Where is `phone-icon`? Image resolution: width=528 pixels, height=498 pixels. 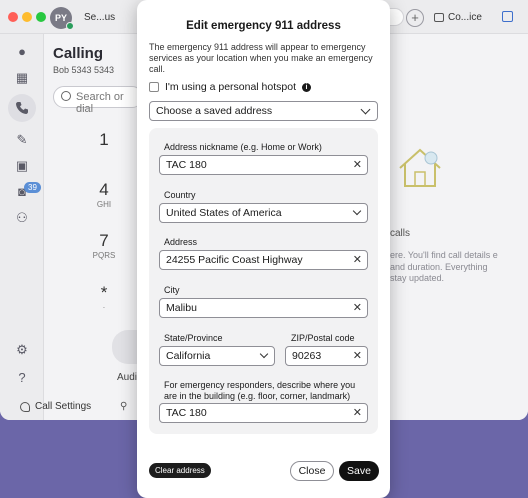
phone-icon is located at coordinates (22, 108).